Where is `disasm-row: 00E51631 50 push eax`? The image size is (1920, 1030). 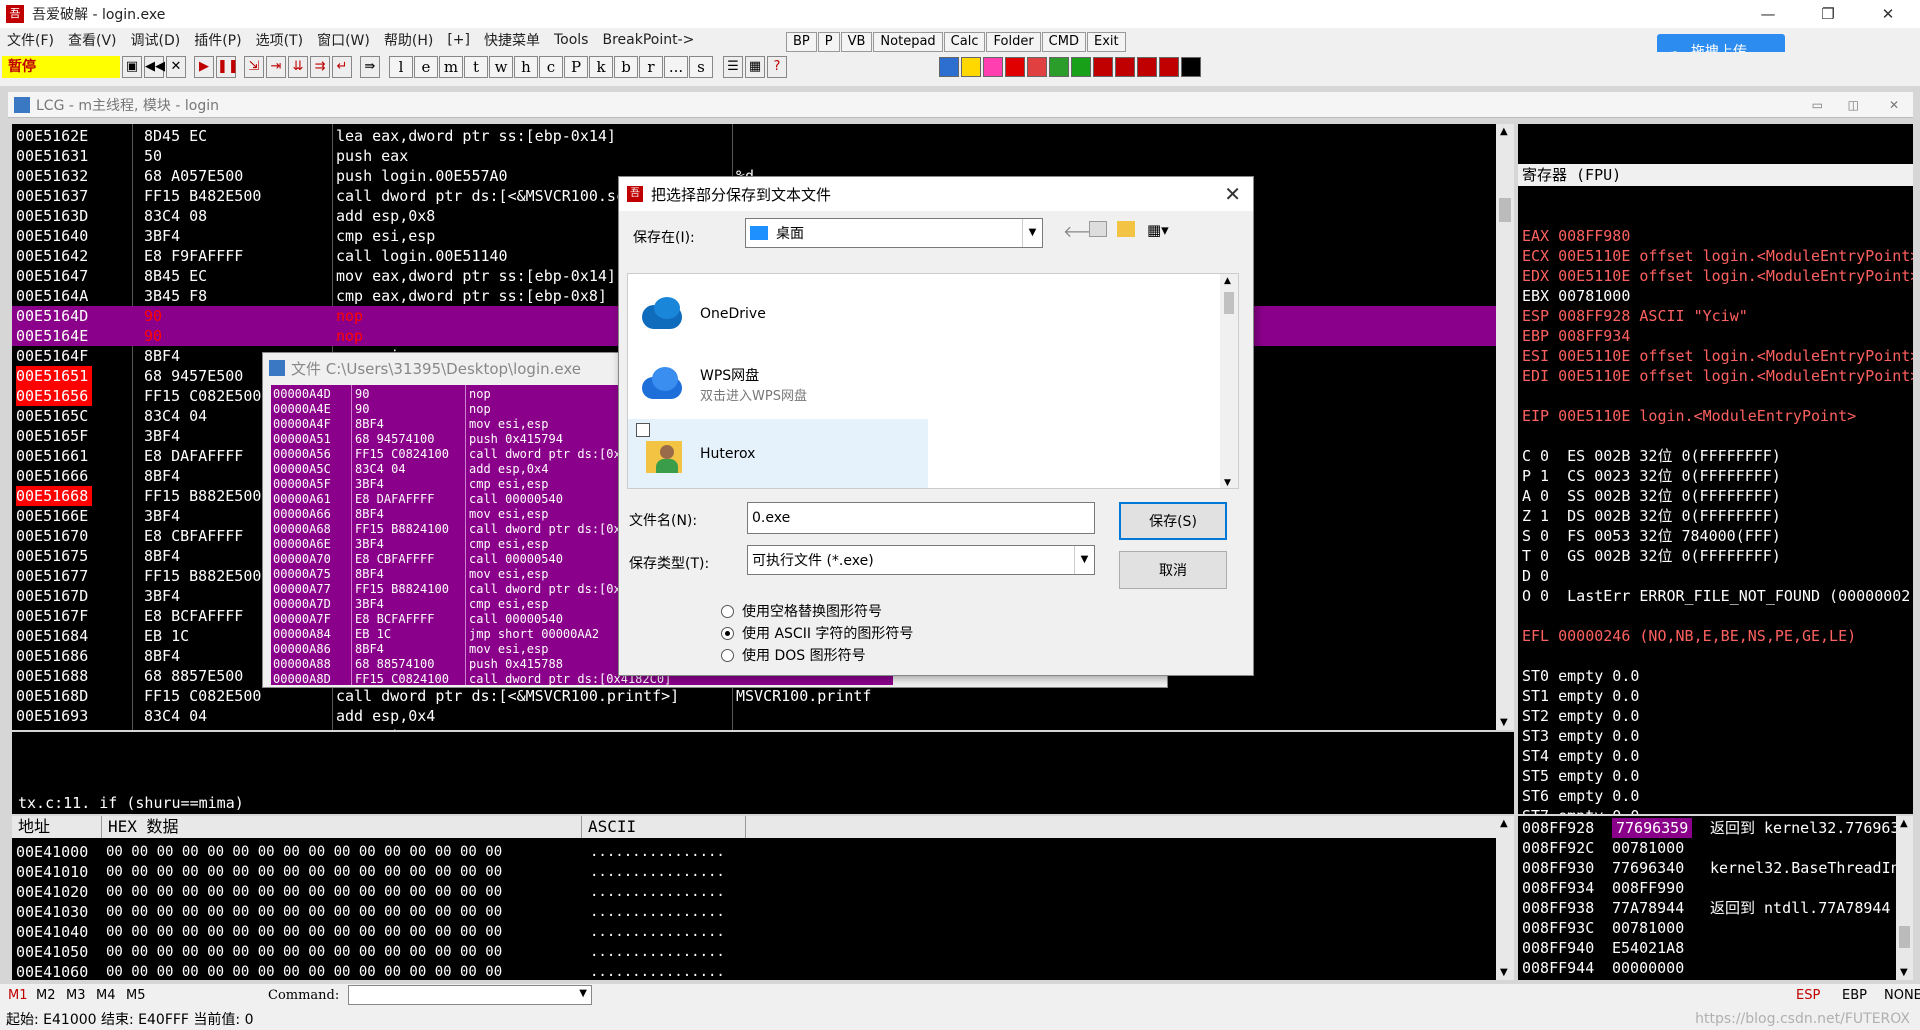
disasm-row: 00E51631 50 push eax is located at coordinates (754, 156).